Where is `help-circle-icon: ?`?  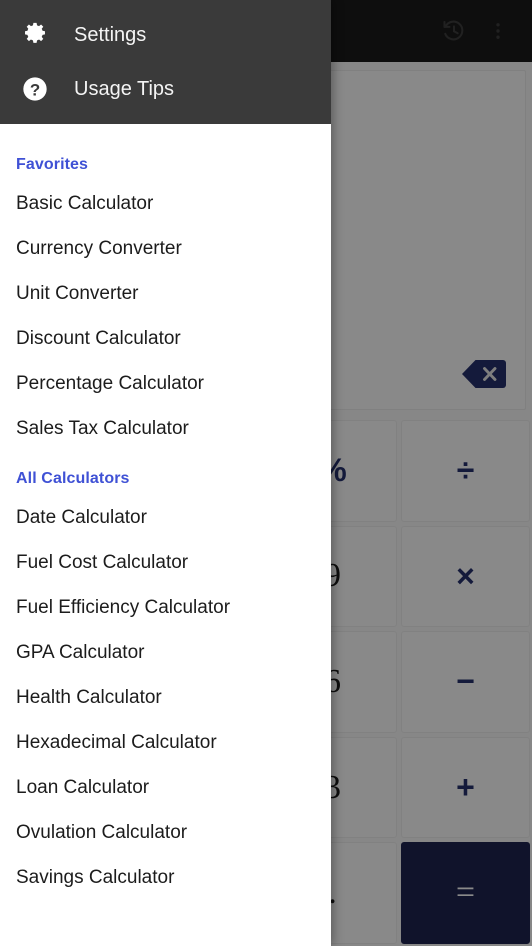 help-circle-icon: ? is located at coordinates (35, 89).